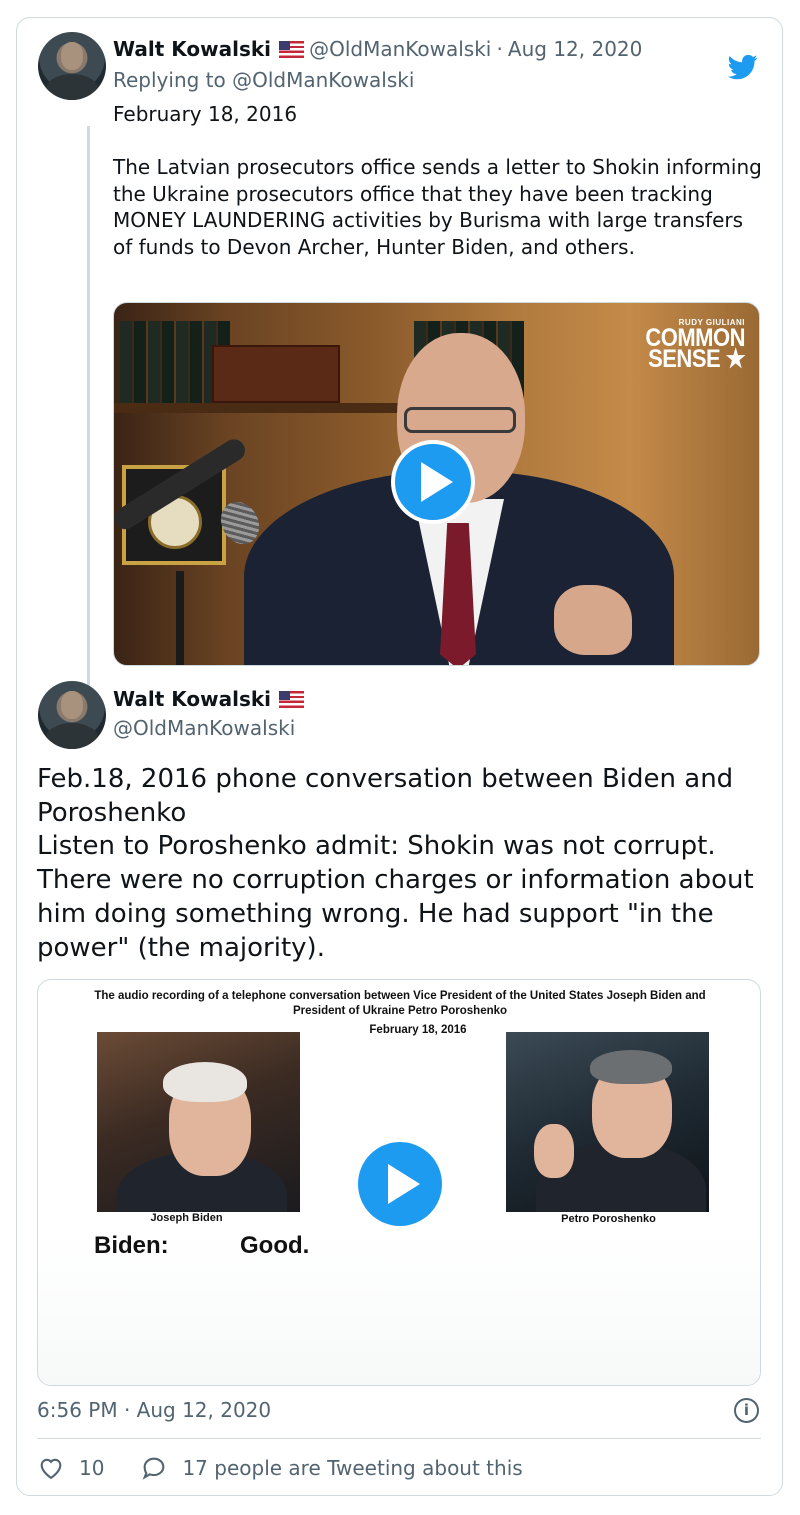 This screenshot has width=800, height=1515. What do you see at coordinates (276, 374) in the screenshot?
I see `wooden-chest` at bounding box center [276, 374].